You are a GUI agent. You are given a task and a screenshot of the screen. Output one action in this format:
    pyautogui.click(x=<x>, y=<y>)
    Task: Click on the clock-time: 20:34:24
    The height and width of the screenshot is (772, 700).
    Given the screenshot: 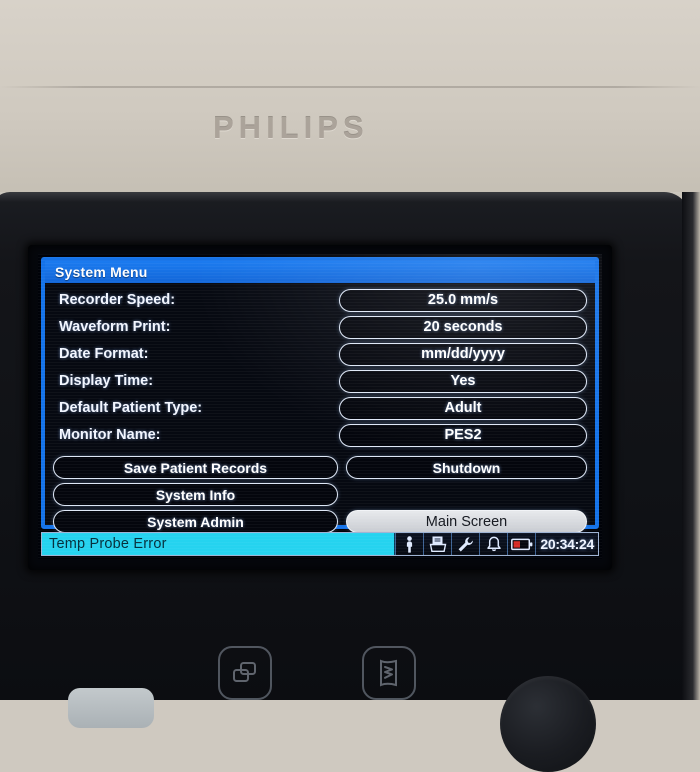 What is the action you would take?
    pyautogui.click(x=567, y=544)
    